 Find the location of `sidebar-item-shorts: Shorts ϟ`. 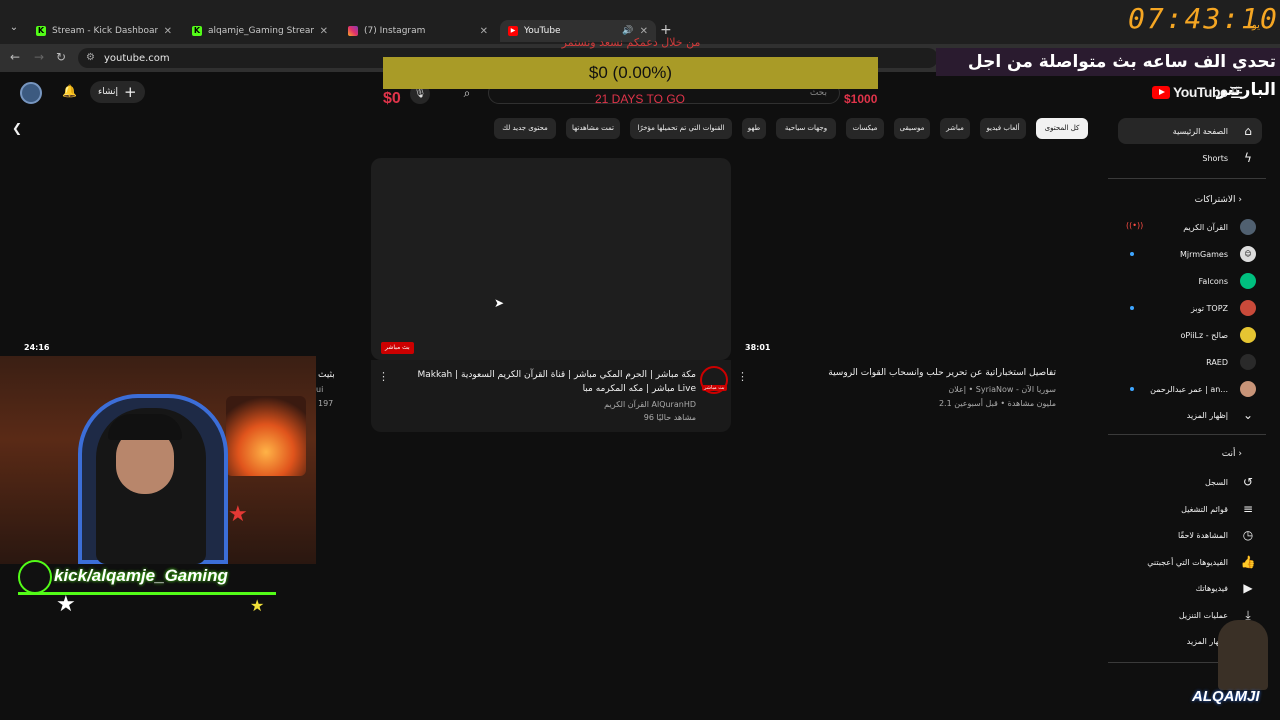

sidebar-item-shorts: Shorts ϟ is located at coordinates (1190, 158).